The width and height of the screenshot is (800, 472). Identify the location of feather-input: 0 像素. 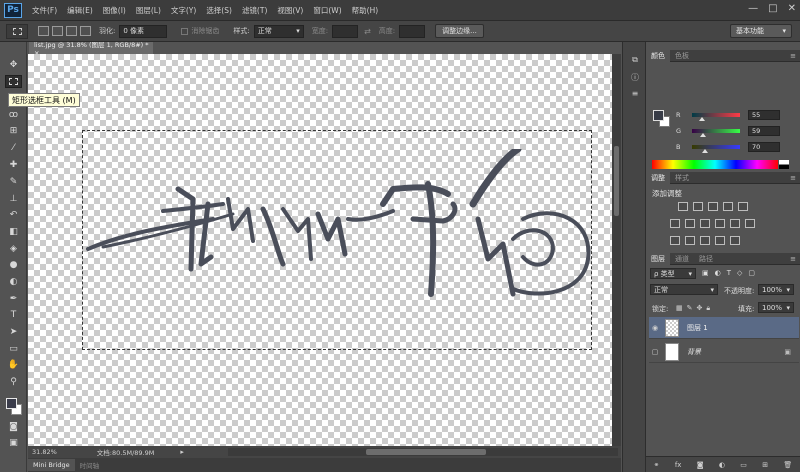
(143, 31).